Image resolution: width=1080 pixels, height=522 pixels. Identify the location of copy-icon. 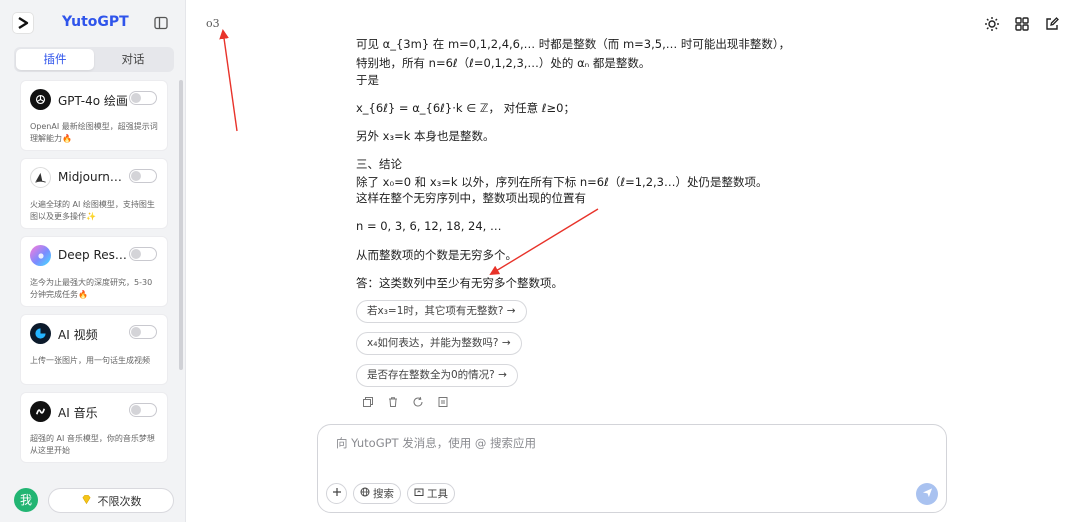
(368, 402).